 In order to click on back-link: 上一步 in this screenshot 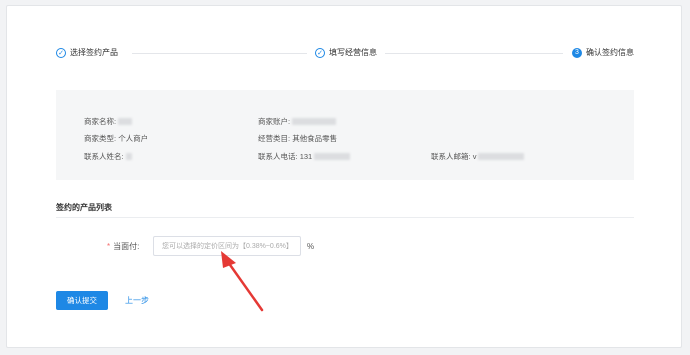, I will do `click(137, 300)`.